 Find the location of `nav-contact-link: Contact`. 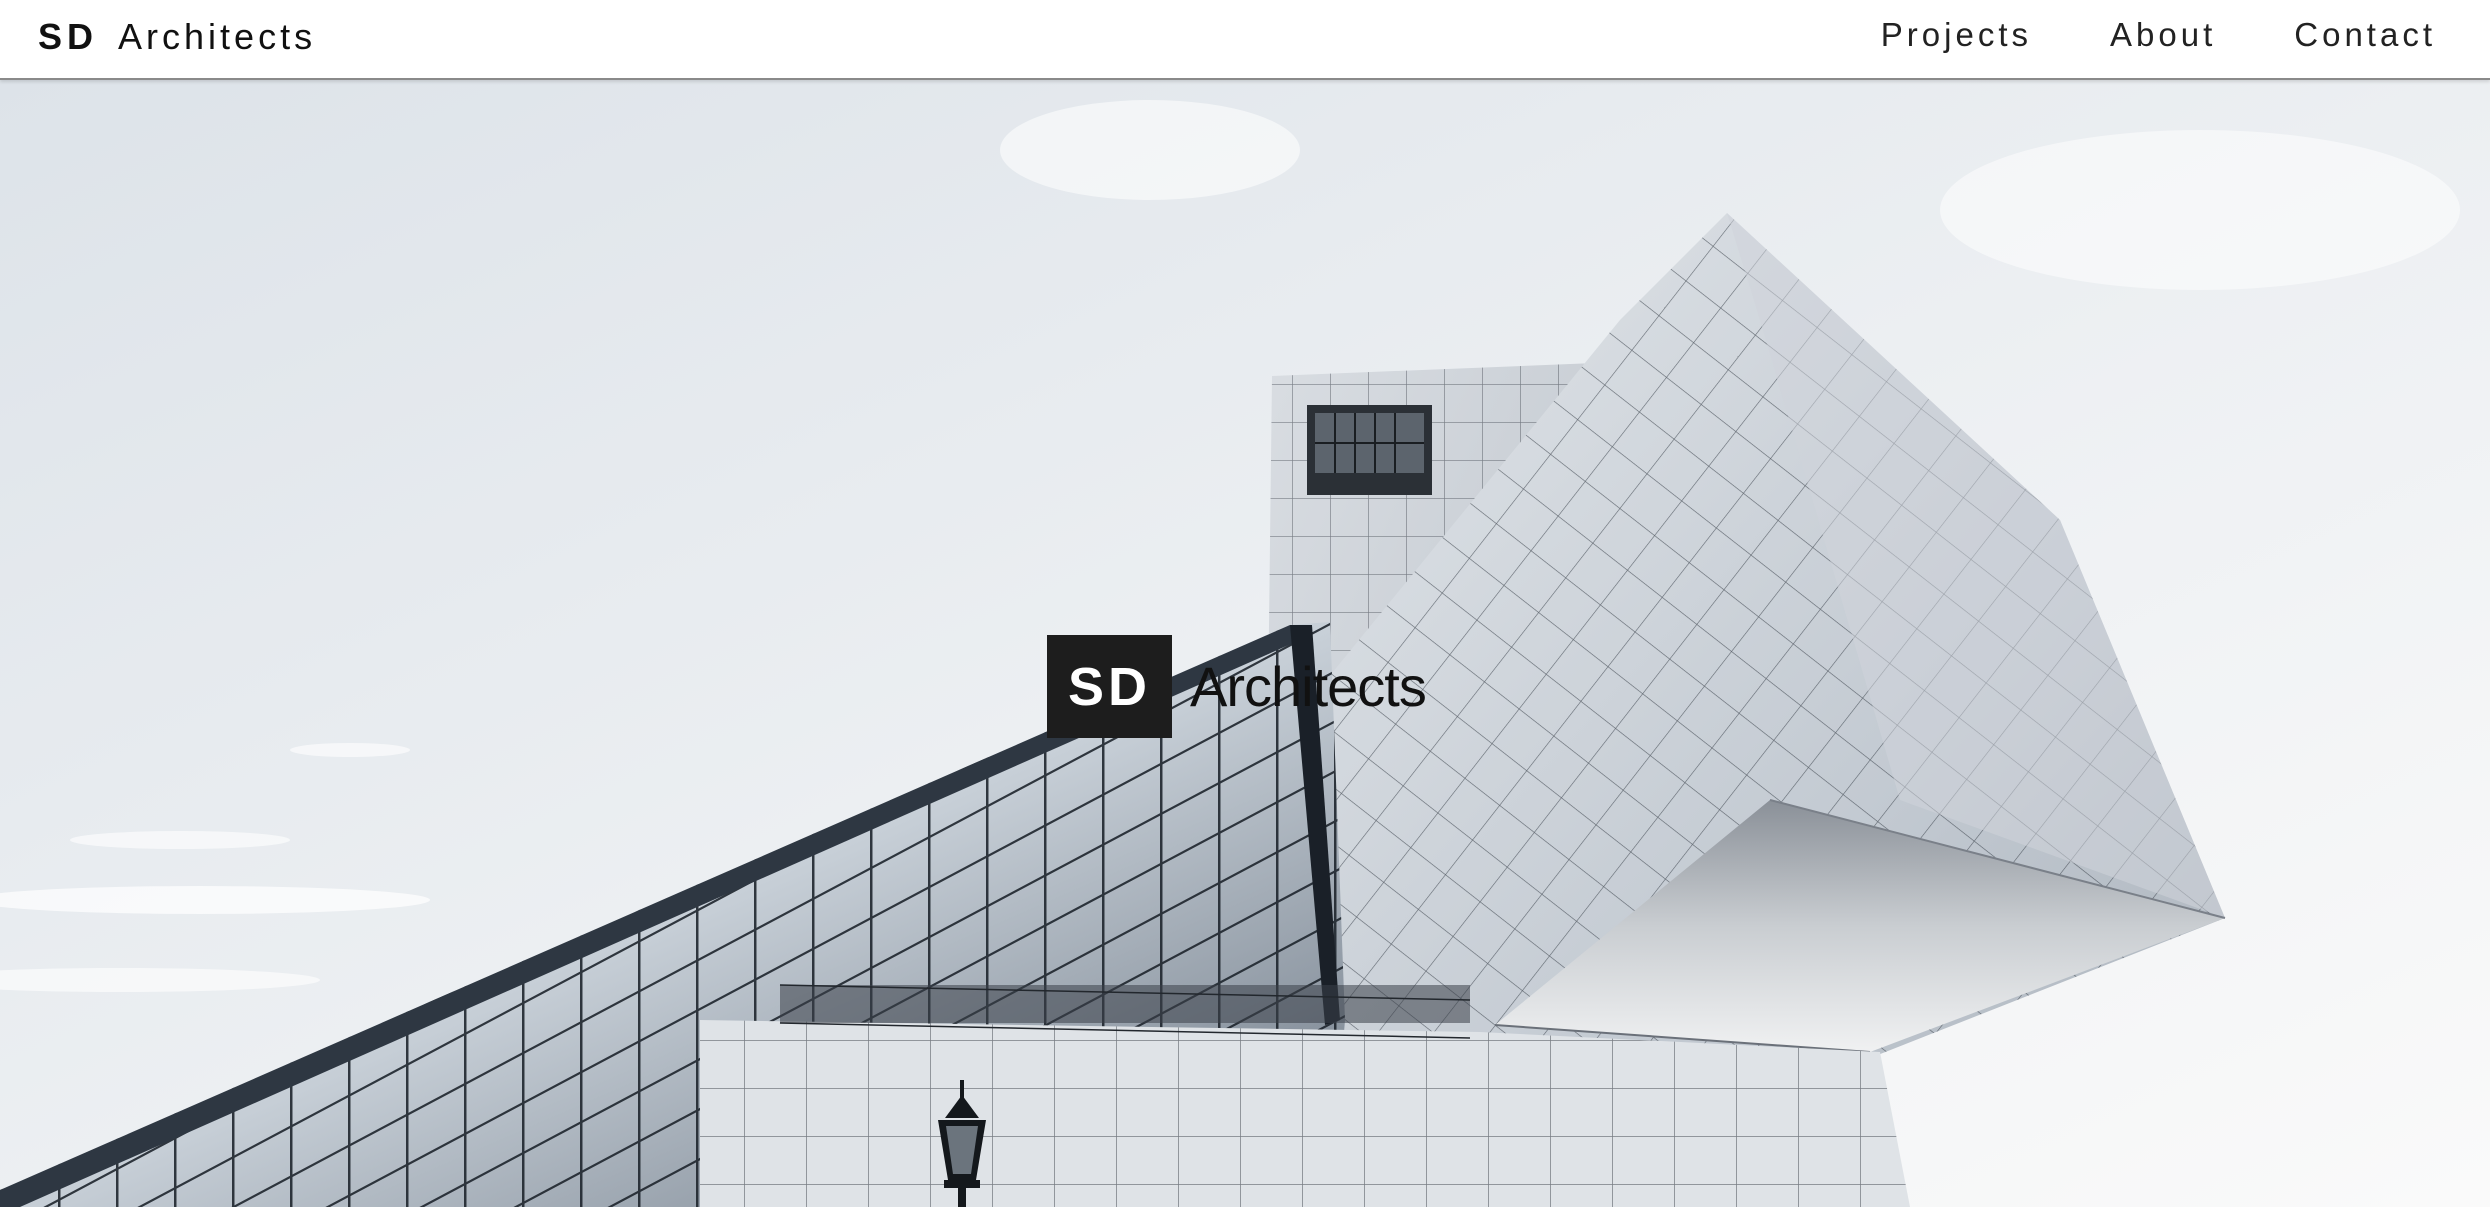

nav-contact-link: Contact is located at coordinates (2365, 35).